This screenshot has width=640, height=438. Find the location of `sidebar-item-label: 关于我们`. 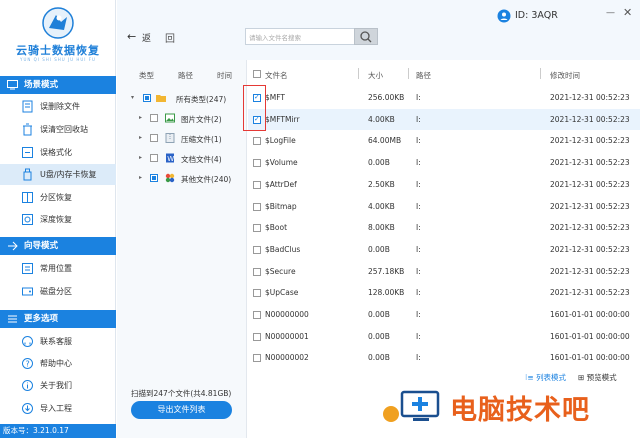

sidebar-item-label: 关于我们 is located at coordinates (56, 385).